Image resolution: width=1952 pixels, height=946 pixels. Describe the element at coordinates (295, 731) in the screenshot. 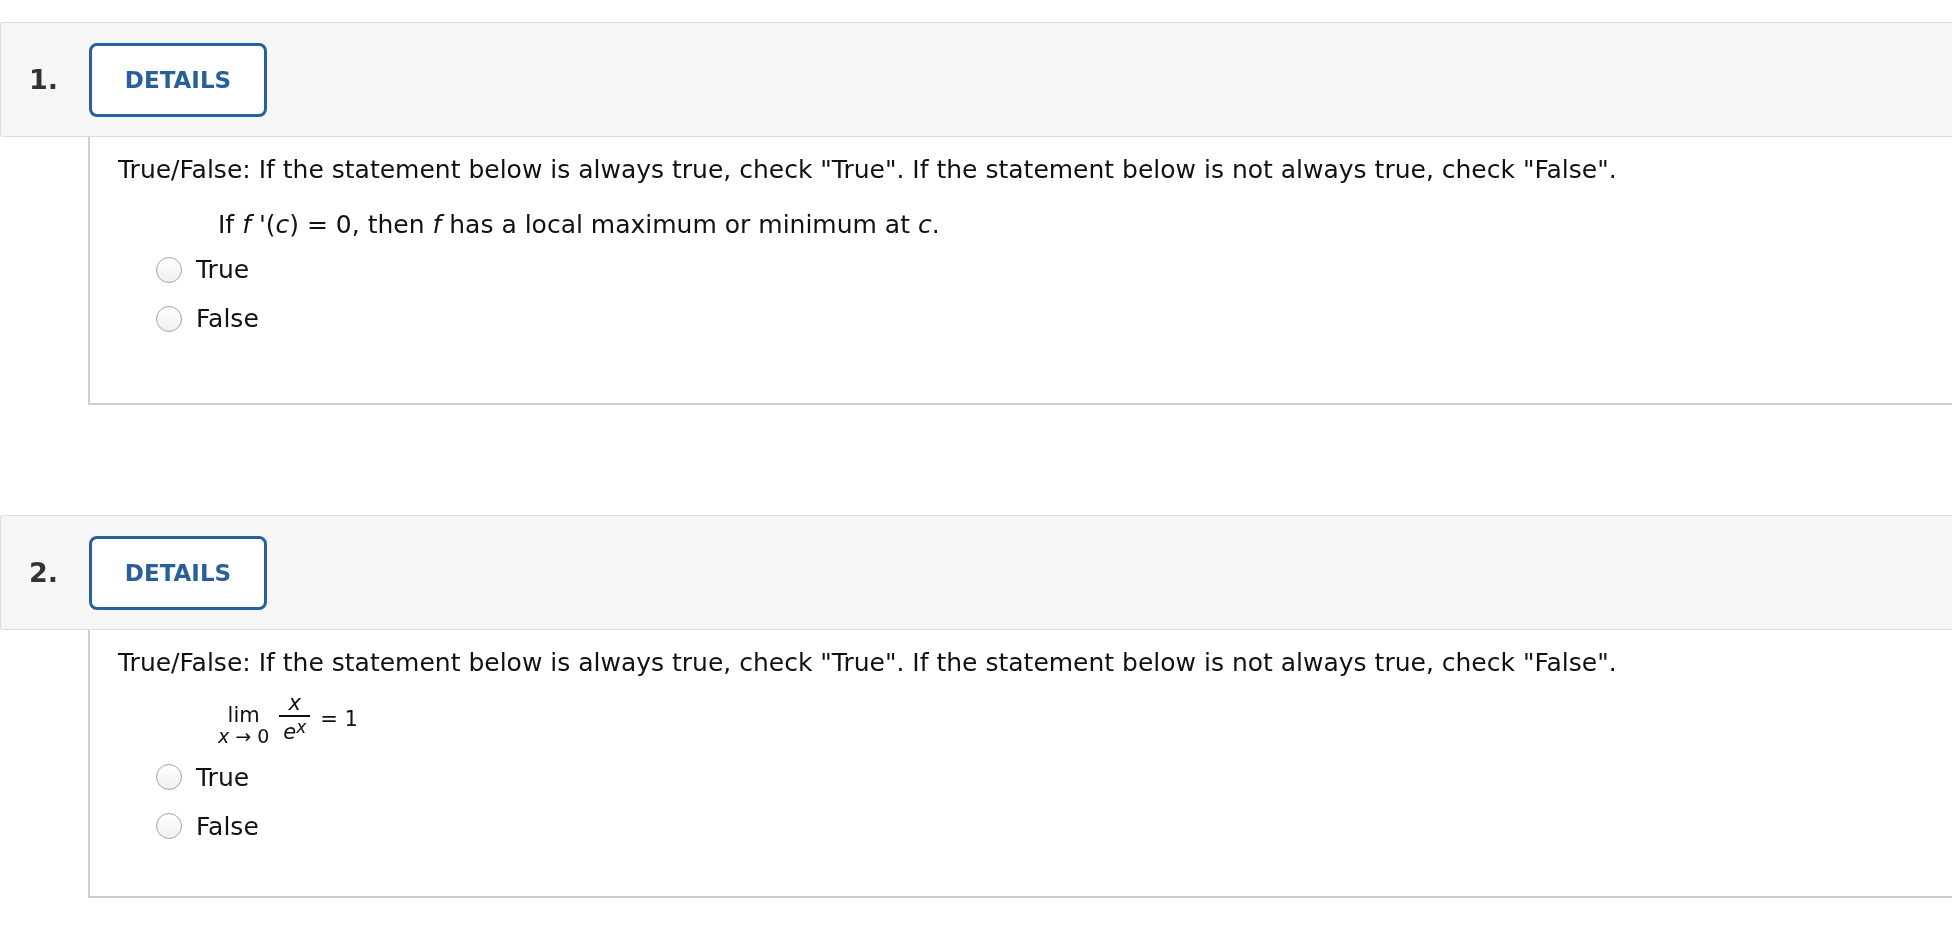

I see `fraction-denominator: e$^{x}$` at that location.